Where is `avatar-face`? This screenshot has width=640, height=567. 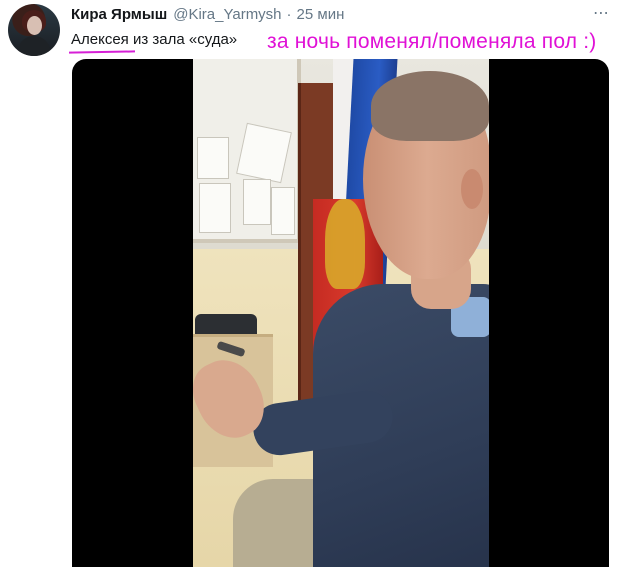
avatar-face is located at coordinates (34, 25).